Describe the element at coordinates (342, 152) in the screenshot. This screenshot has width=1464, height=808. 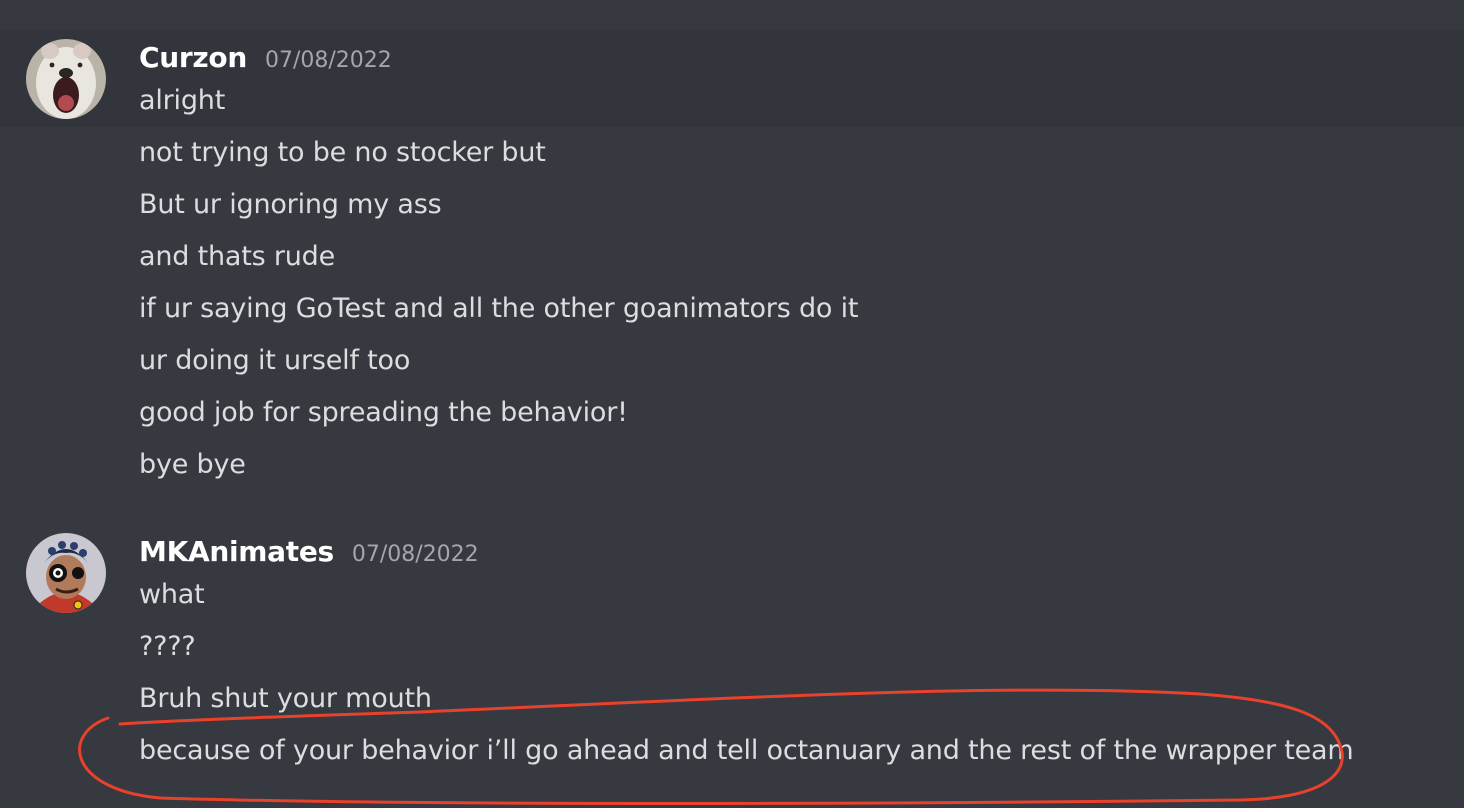
I see `message-line: not trying to be no stocker but` at that location.